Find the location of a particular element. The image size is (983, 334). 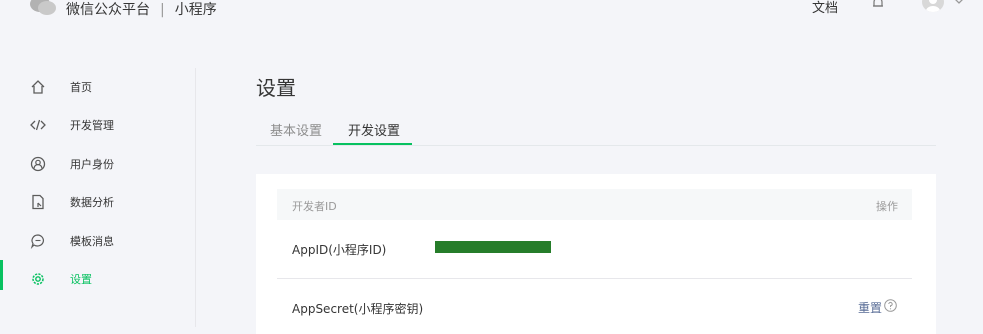

sidebar-item-user-identity: 用户身份 is located at coordinates (97, 164).